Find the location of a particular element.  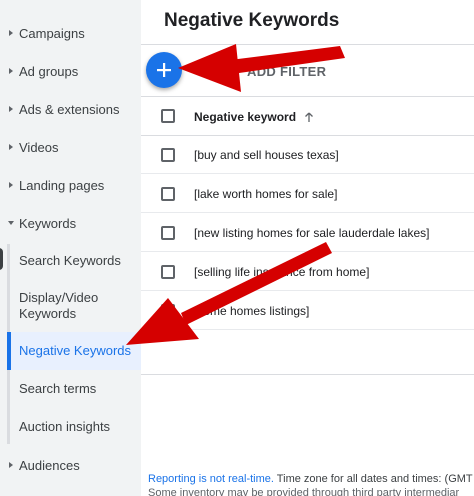

column-header-label: Negative keyword is located at coordinates (245, 117).